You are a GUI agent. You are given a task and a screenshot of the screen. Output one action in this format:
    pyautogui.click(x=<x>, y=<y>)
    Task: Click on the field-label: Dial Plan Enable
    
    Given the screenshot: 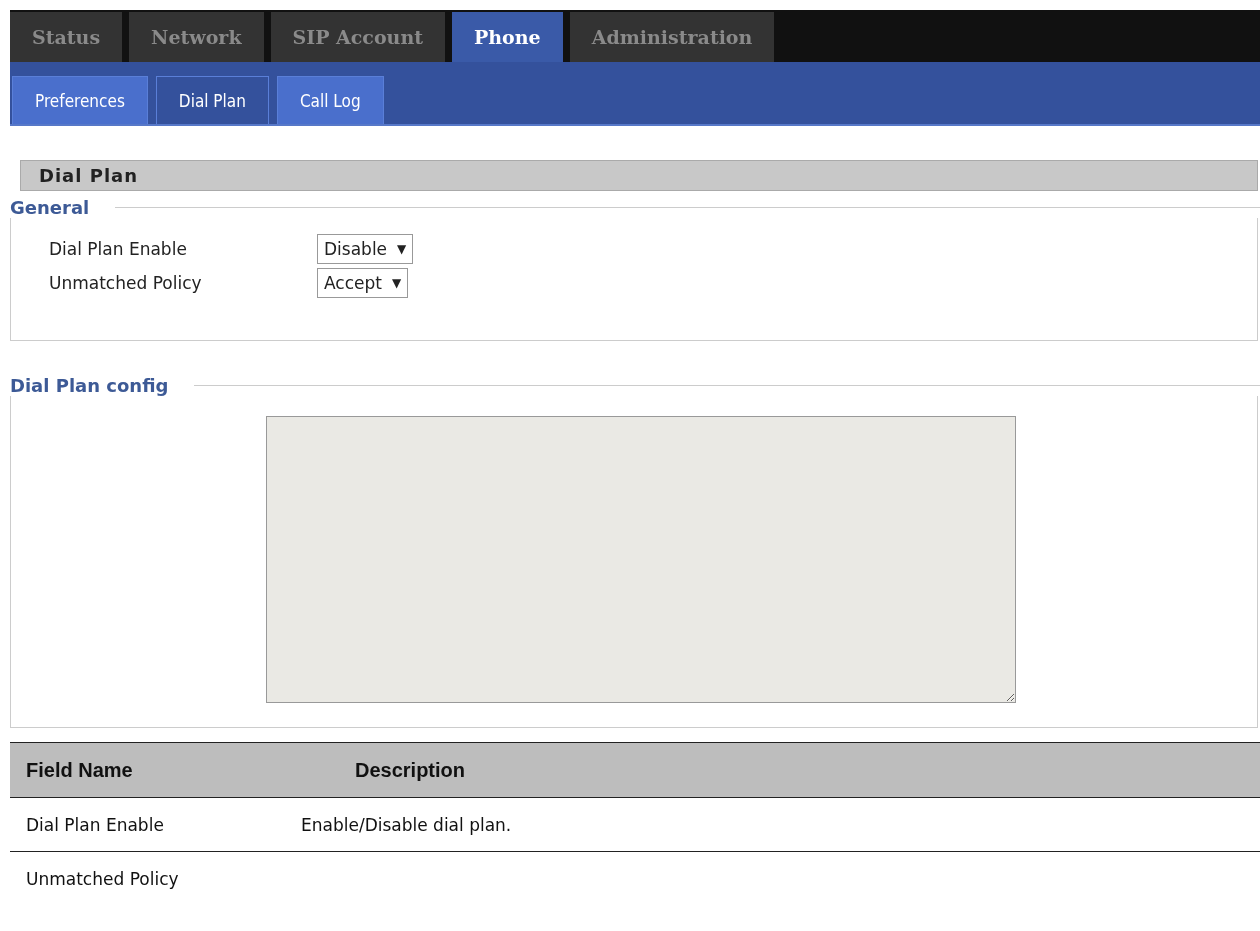 What is the action you would take?
    pyautogui.click(x=118, y=249)
    